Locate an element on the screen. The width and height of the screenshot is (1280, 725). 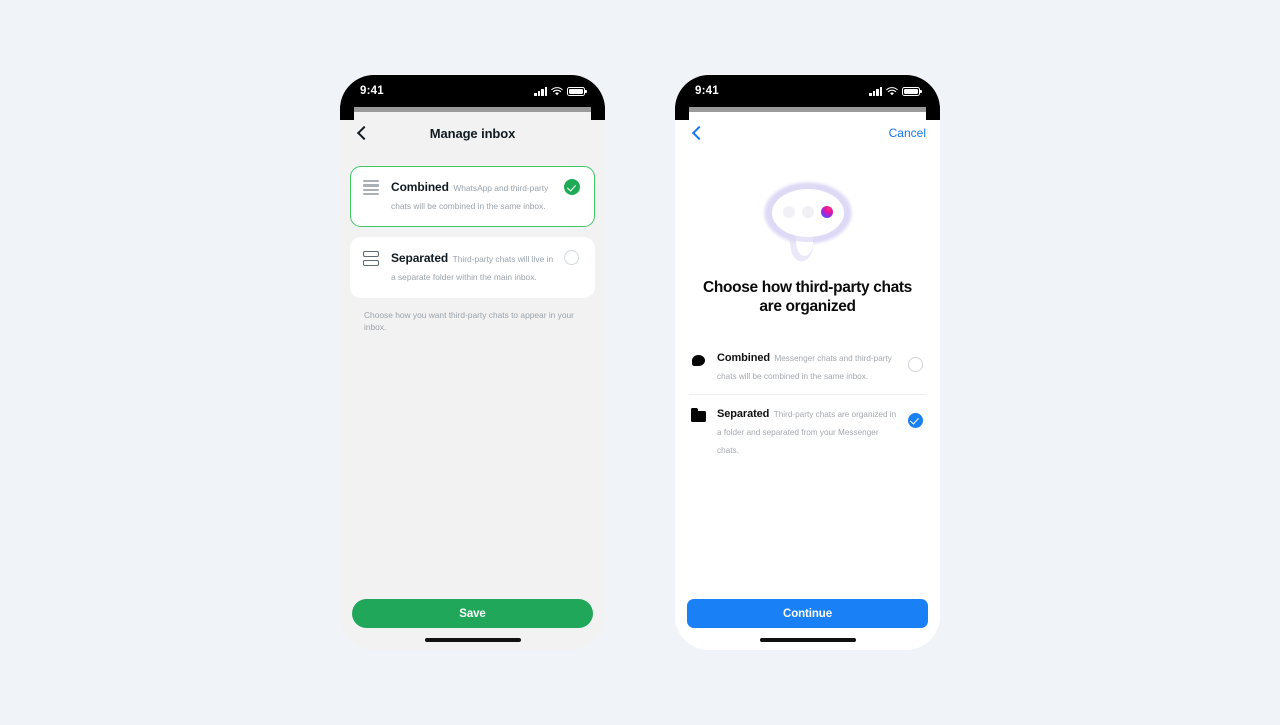
save-button: Save is located at coordinates (472, 613).